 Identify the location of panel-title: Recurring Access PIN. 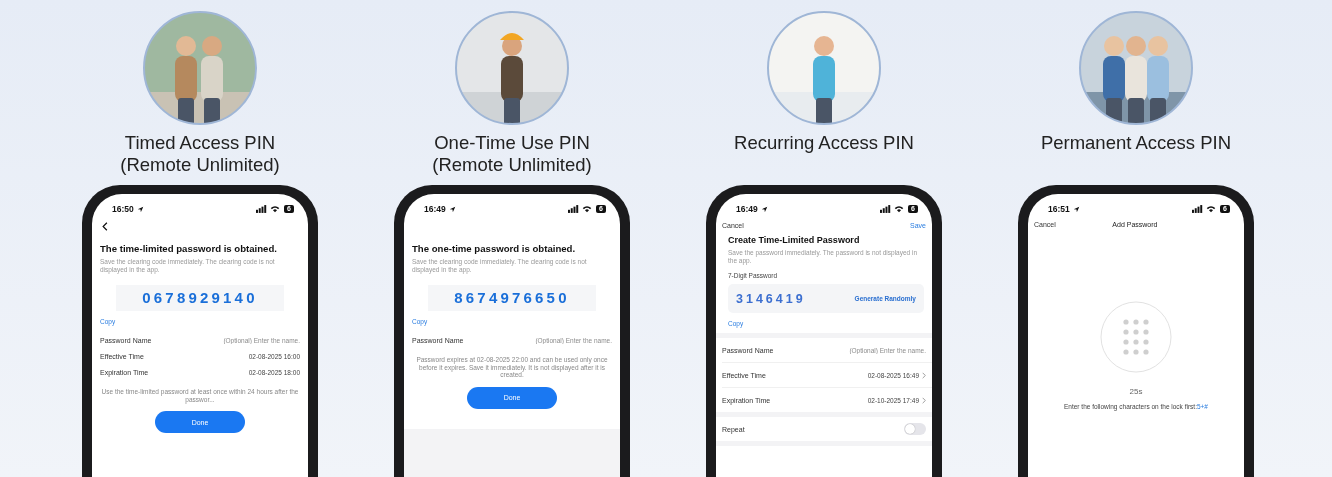
(824, 143).